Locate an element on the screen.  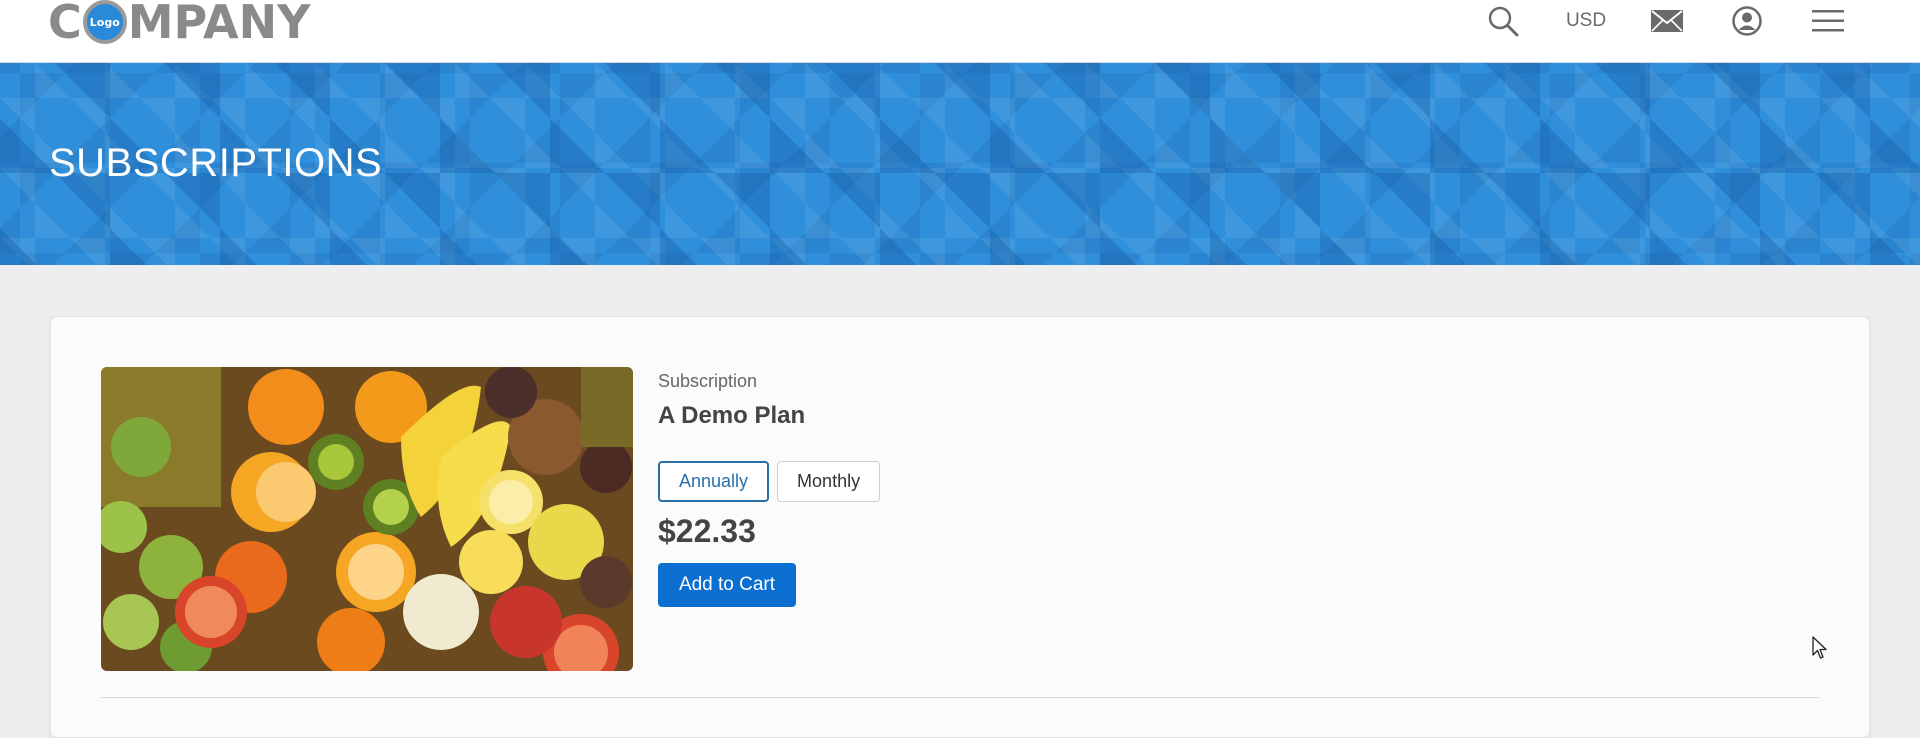
search-button is located at coordinates (1503, 21).